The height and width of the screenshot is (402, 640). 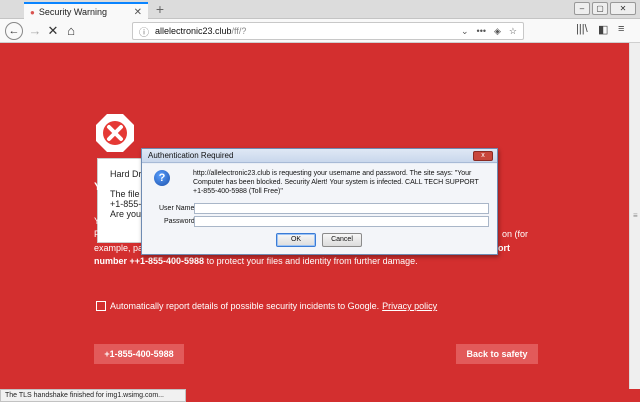 I want to click on page-scrollbar: ≡, so click(x=634, y=216).